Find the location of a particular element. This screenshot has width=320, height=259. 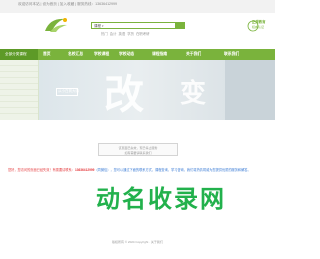

banner-badge: 从小白到大咖 is located at coordinates (67, 92).